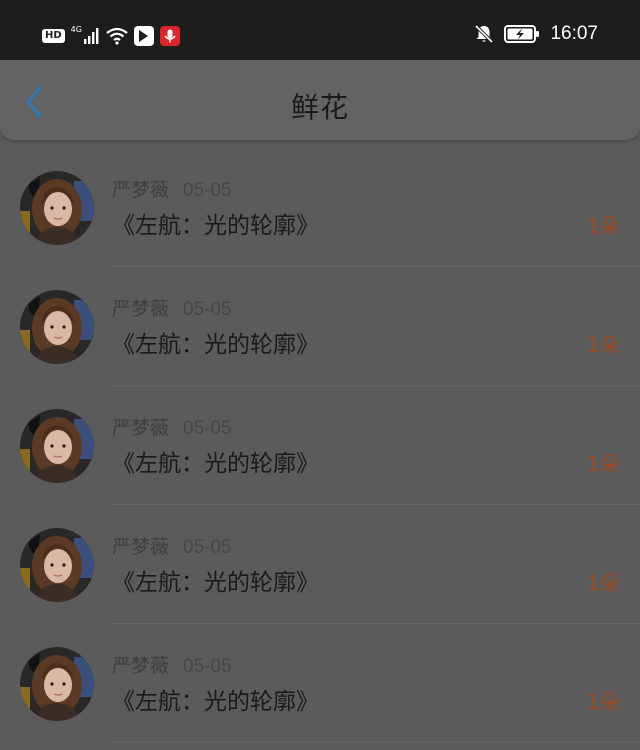  Describe the element at coordinates (522, 34) in the screenshot. I see `battery-charging-icon` at that location.